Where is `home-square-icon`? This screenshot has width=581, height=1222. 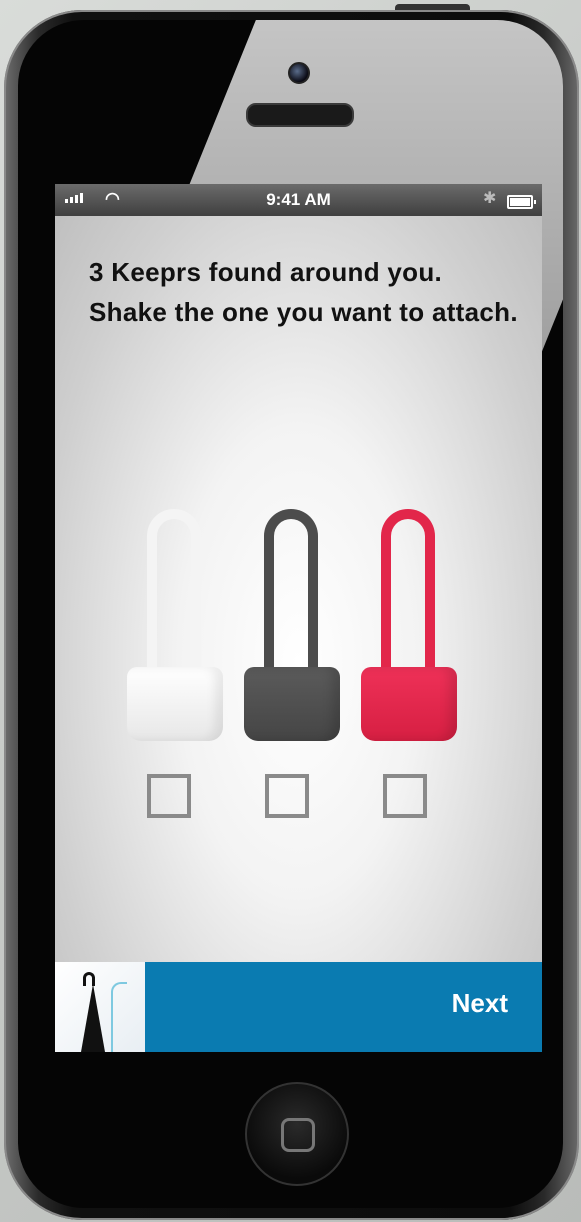 home-square-icon is located at coordinates (298, 1135).